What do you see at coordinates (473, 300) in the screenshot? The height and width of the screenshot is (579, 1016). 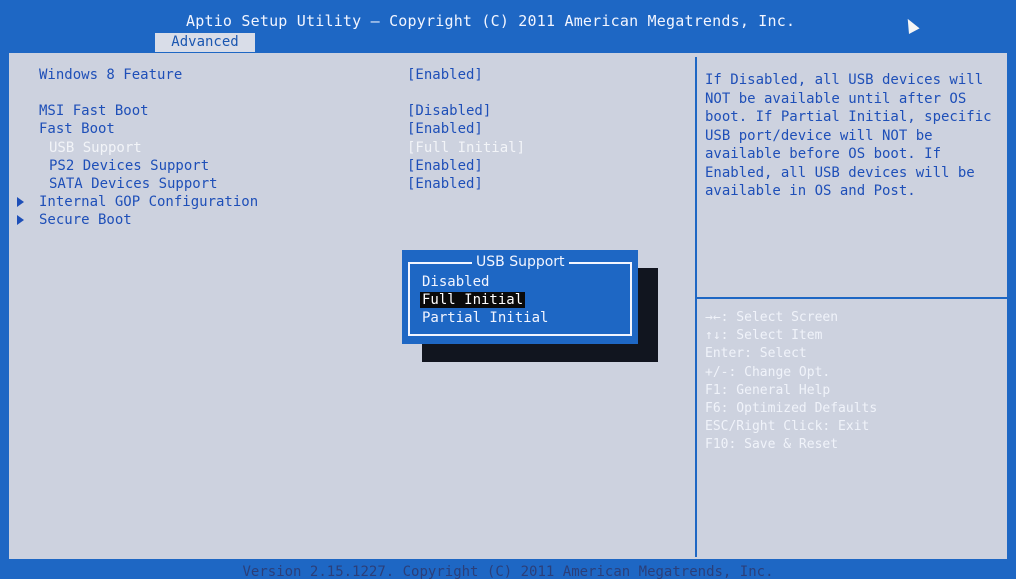 I see `popup-option-full-initial: Full Initial` at bounding box center [473, 300].